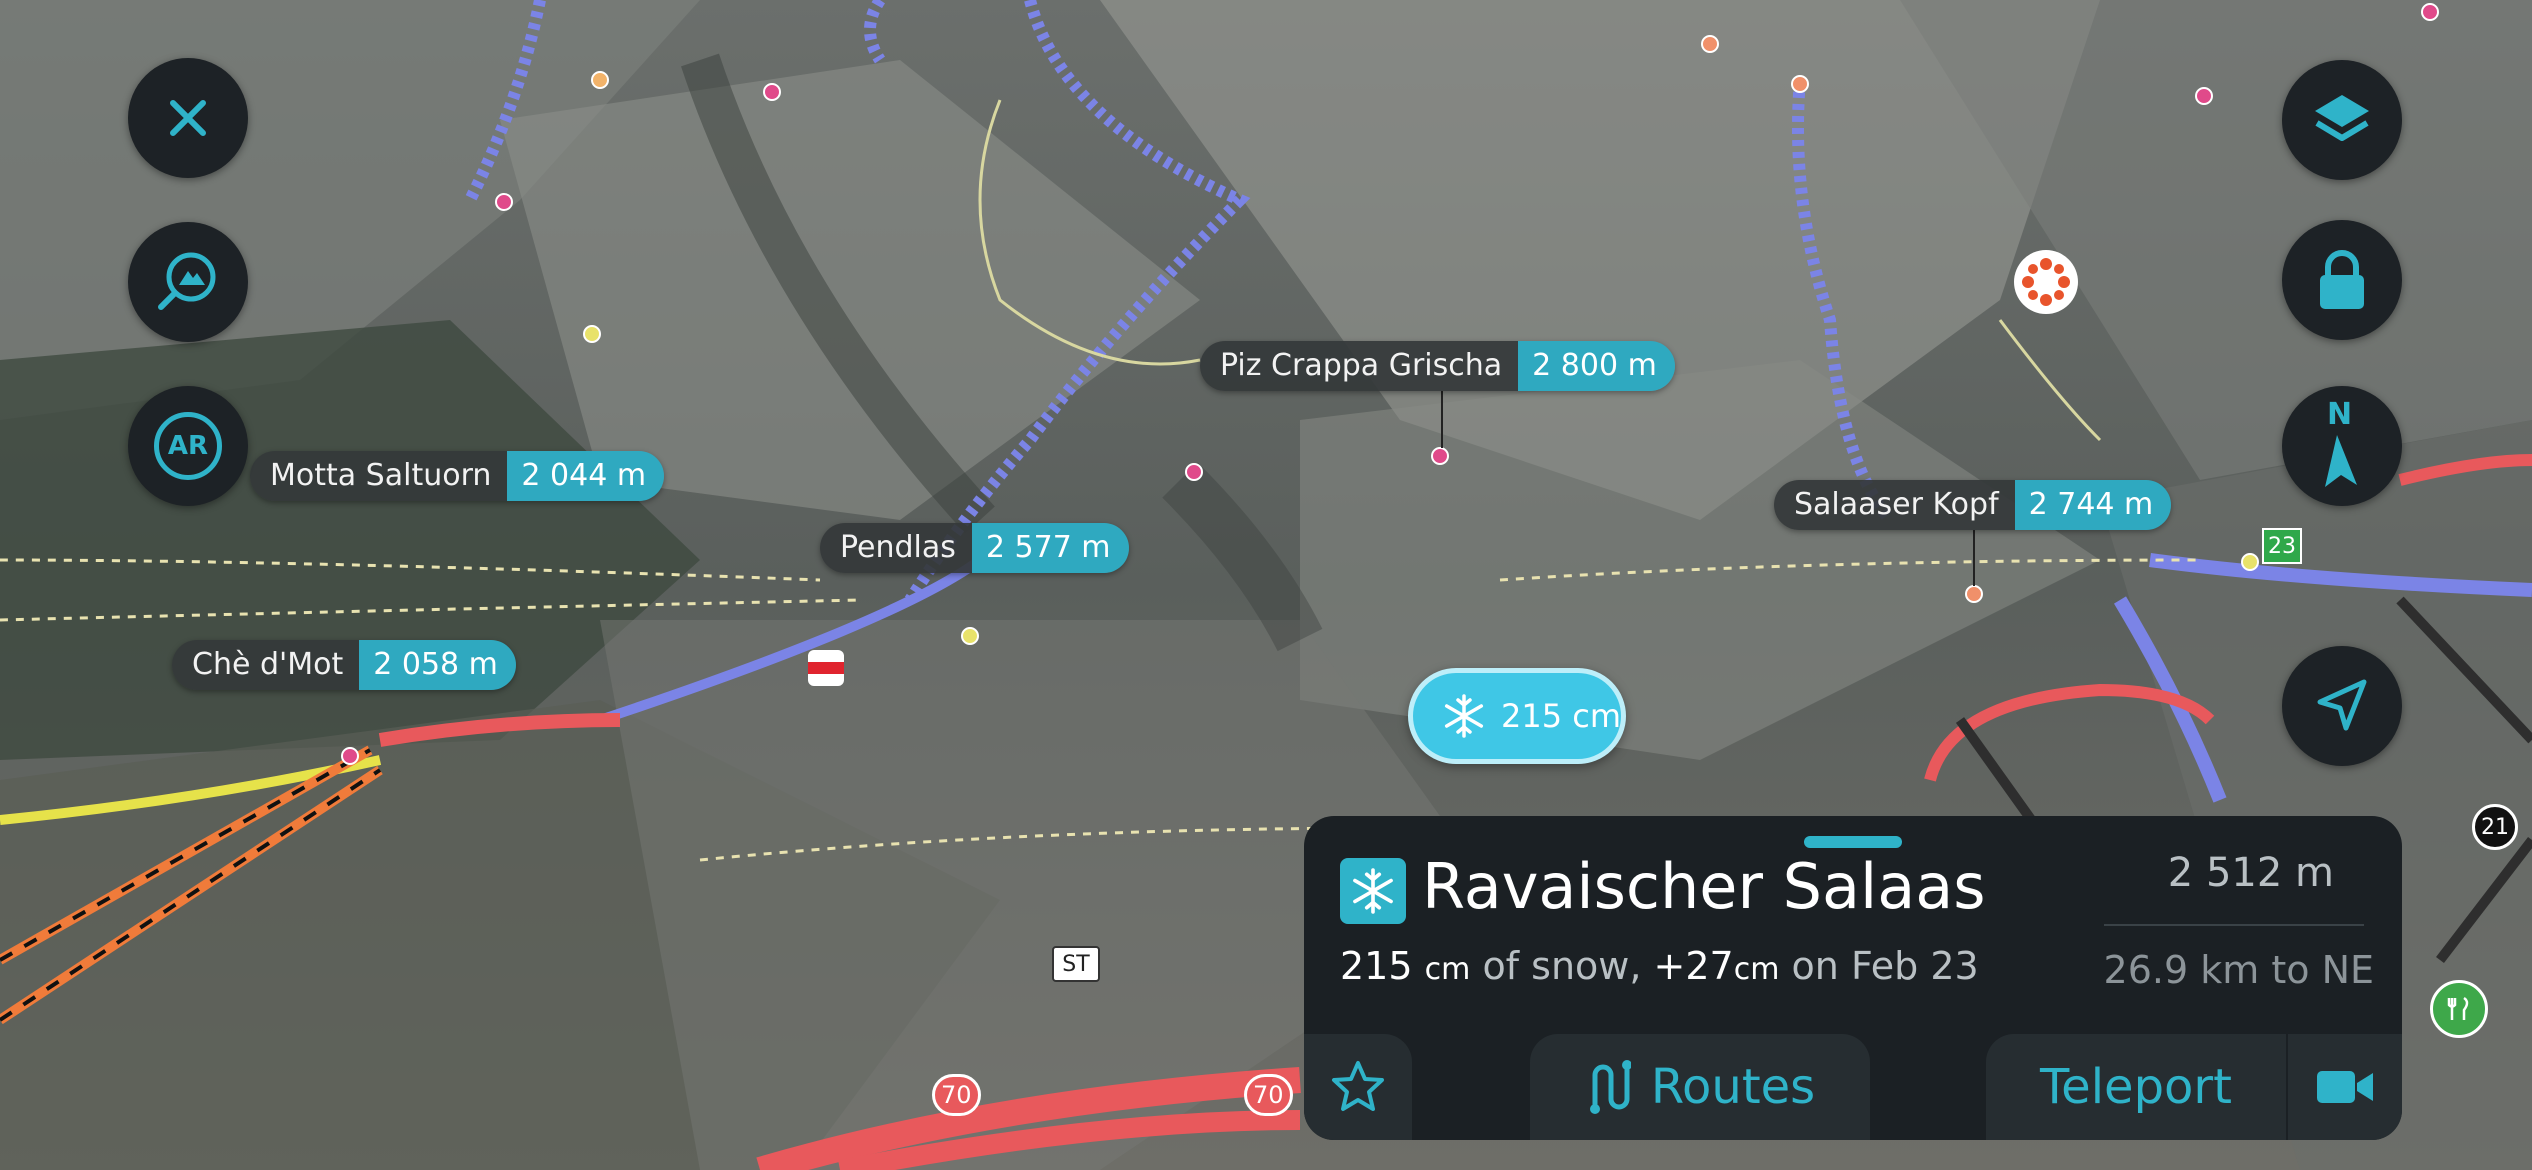 The height and width of the screenshot is (1170, 2532). I want to click on restaurant-icon, so click(2459, 1009).